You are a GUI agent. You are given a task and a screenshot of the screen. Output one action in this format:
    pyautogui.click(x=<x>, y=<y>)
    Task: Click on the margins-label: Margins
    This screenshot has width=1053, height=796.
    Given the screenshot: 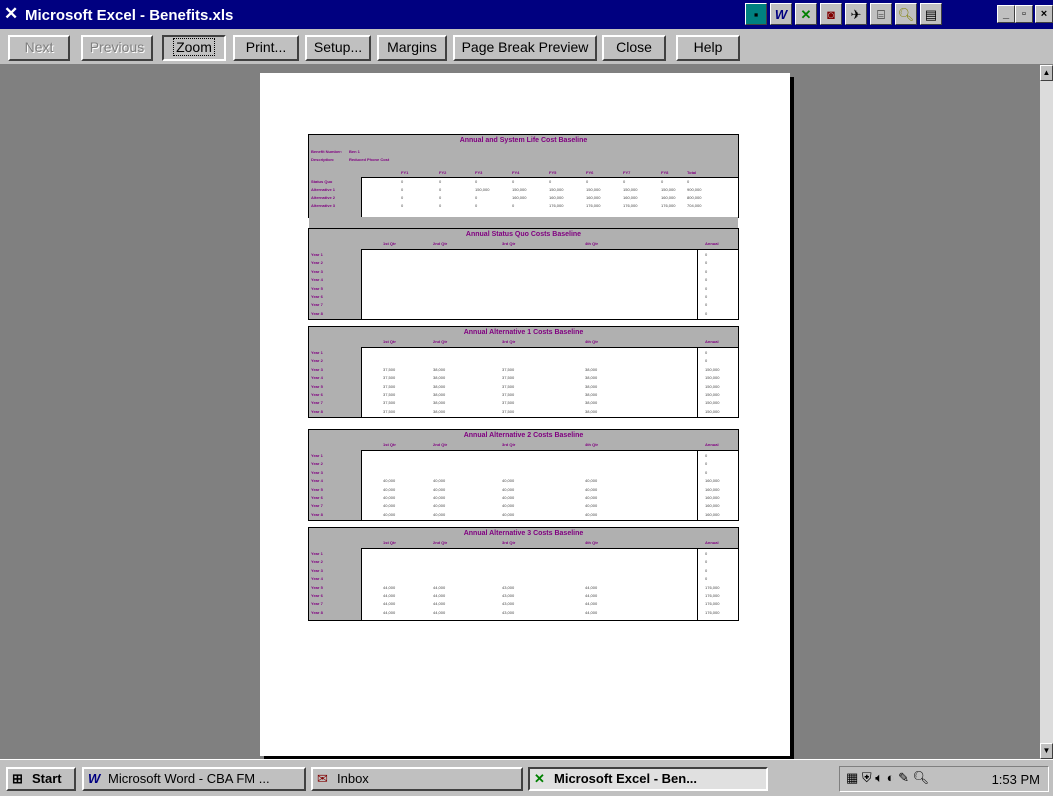 What is the action you would take?
    pyautogui.click(x=412, y=47)
    